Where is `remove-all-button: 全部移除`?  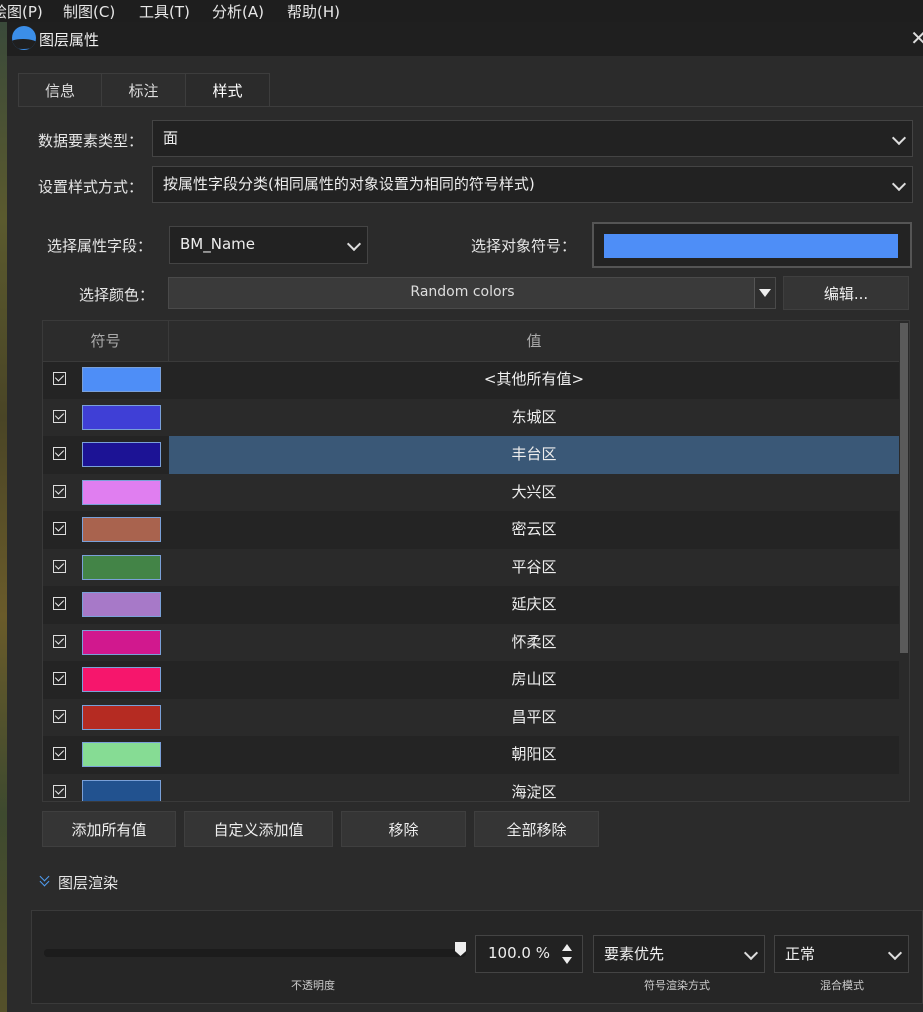
remove-all-button: 全部移除 is located at coordinates (536, 829).